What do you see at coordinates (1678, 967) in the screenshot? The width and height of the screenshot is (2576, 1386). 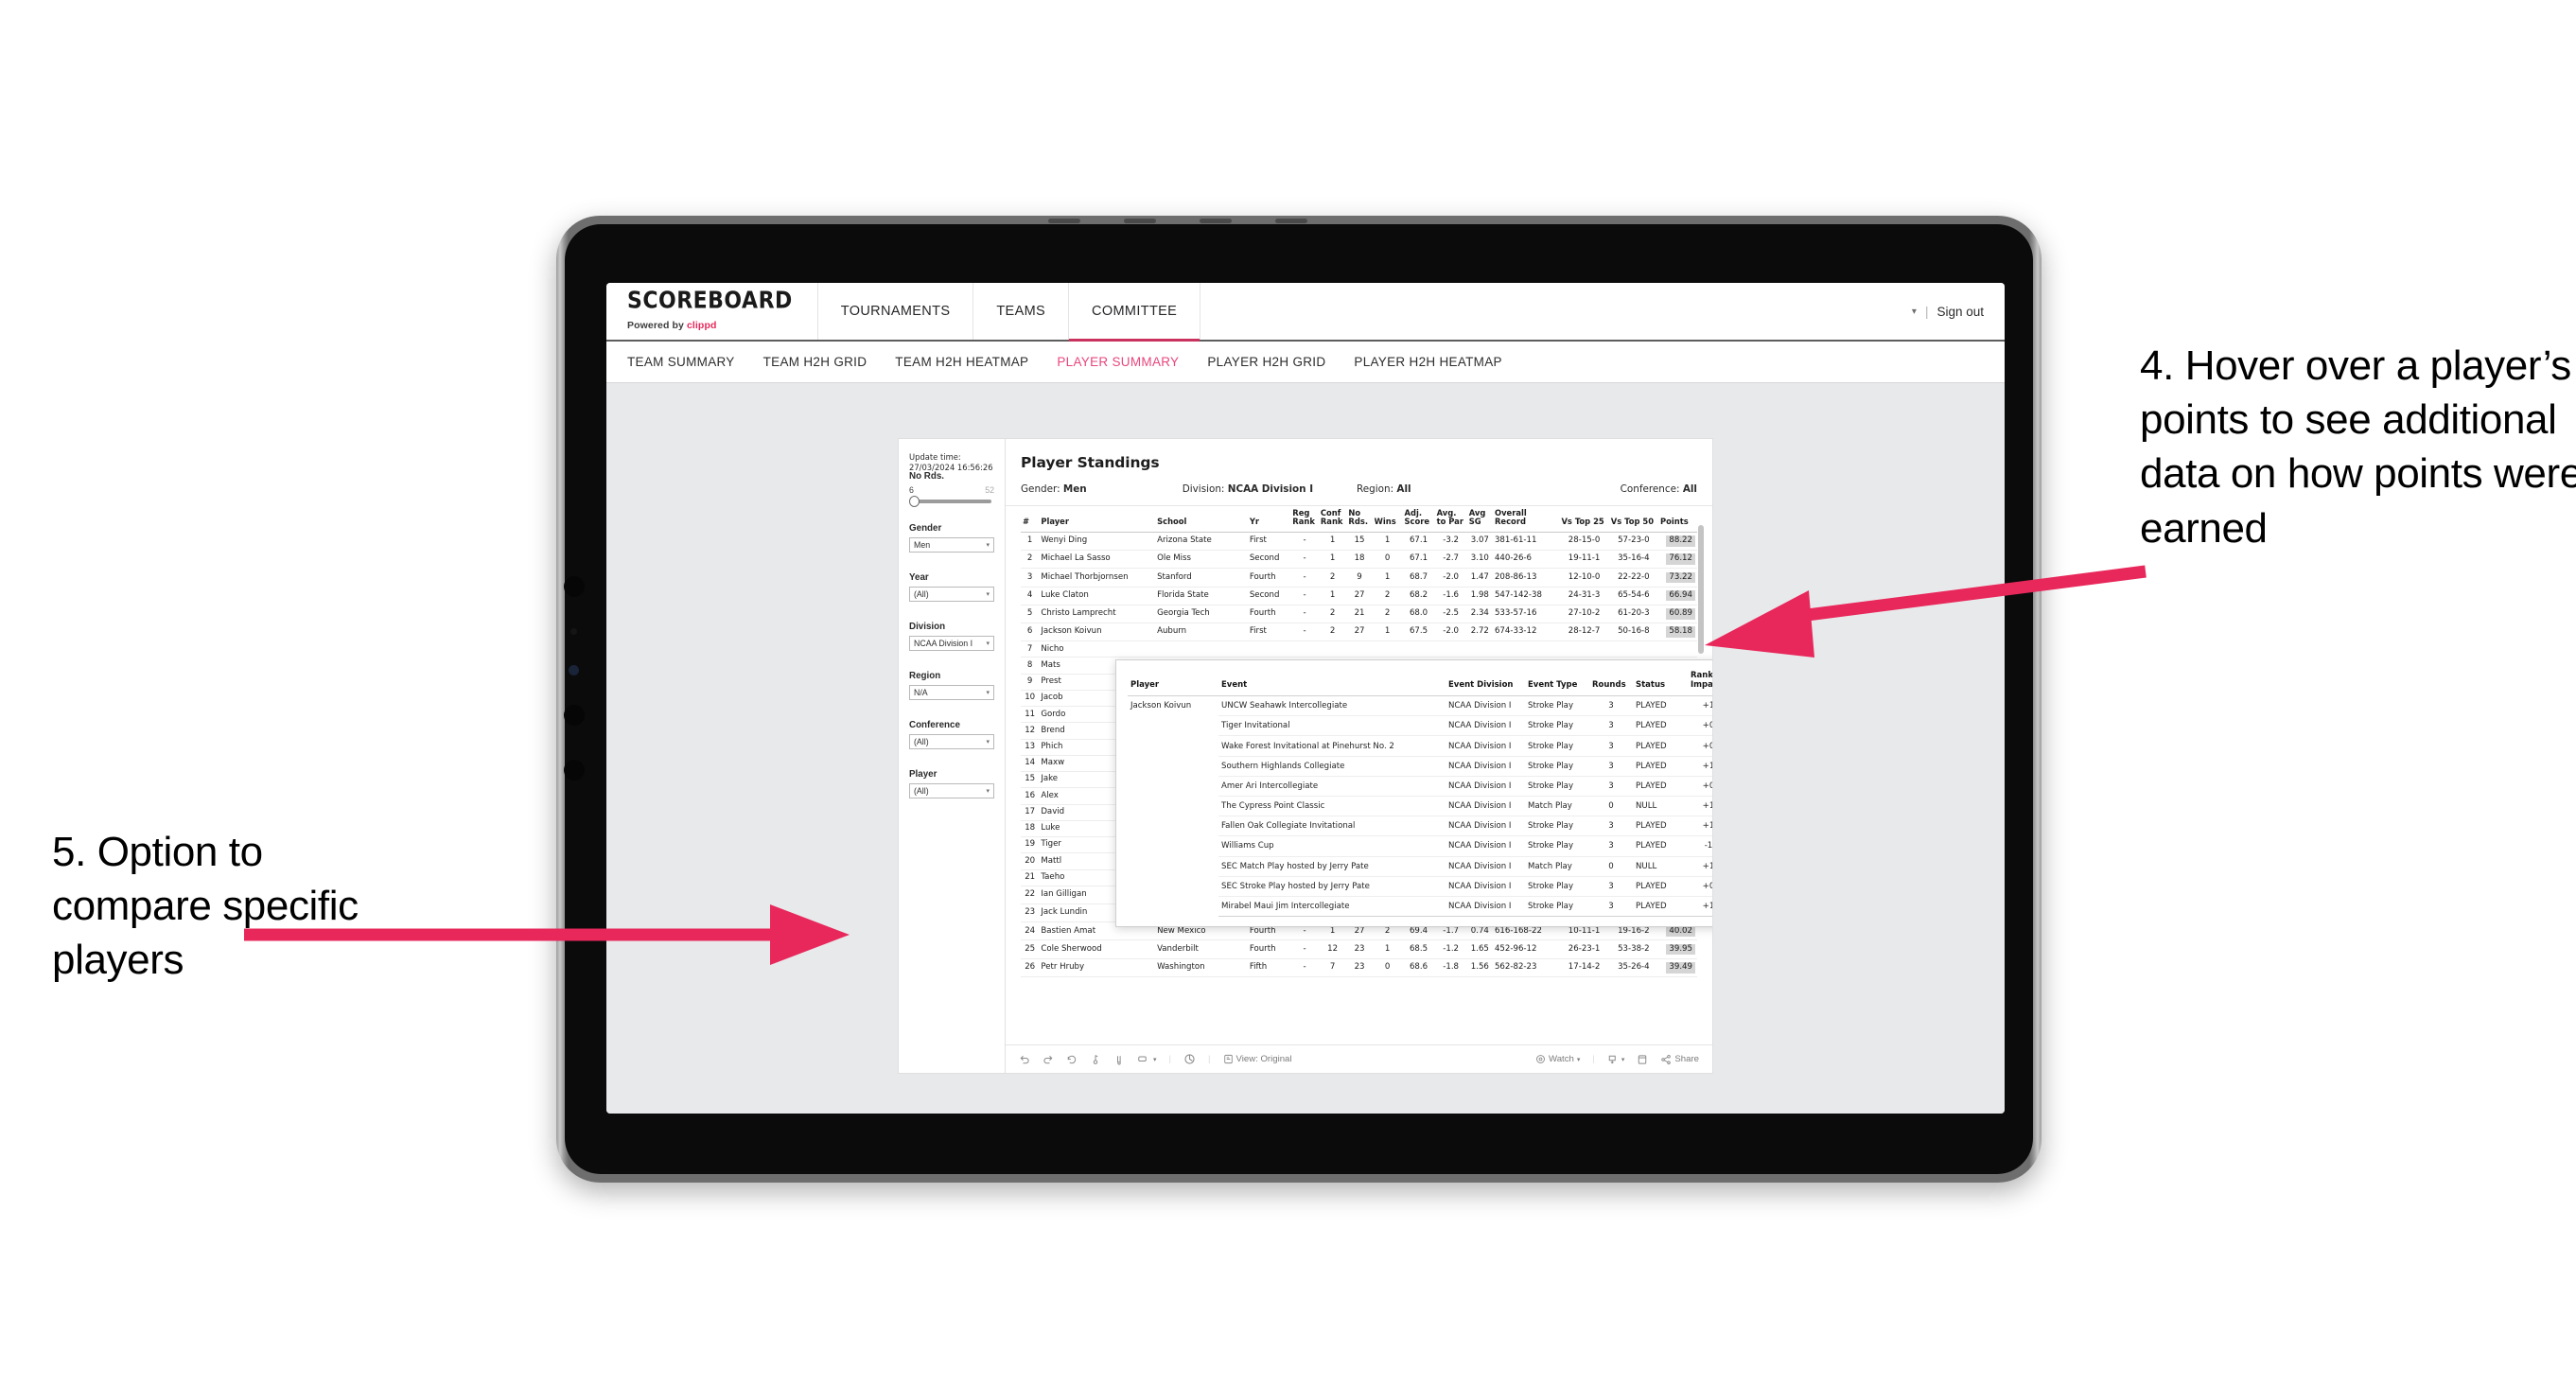 I see `cell-points: 39.49` at bounding box center [1678, 967].